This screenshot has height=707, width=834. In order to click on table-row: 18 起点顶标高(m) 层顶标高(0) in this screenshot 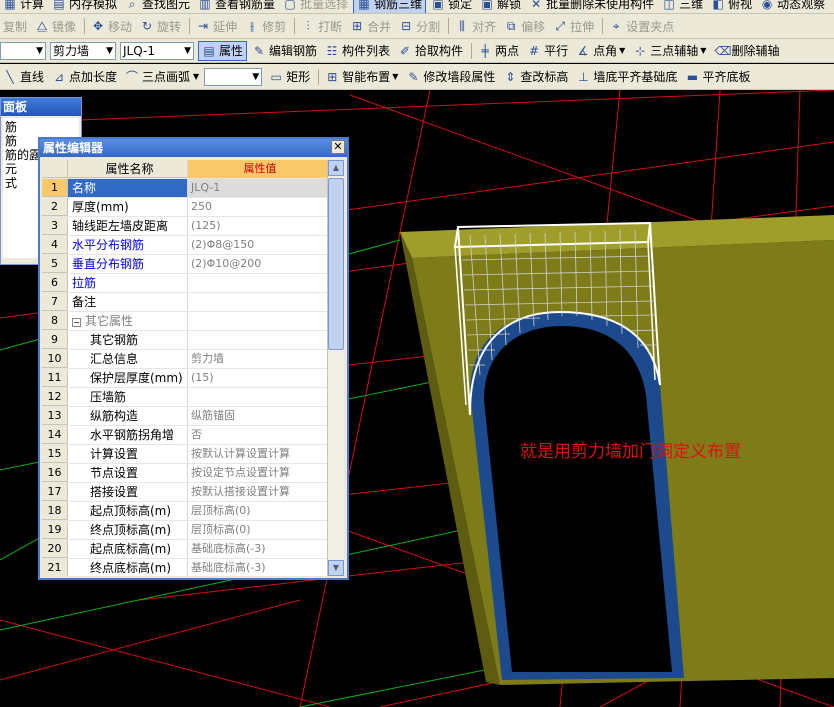, I will do `click(185, 511)`.